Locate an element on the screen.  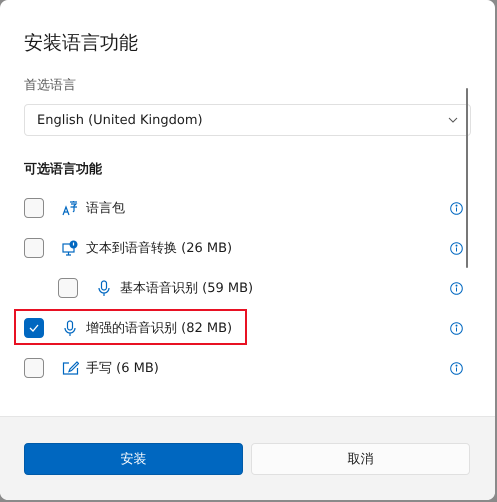
cancel-button: 取消 is located at coordinates (360, 459).